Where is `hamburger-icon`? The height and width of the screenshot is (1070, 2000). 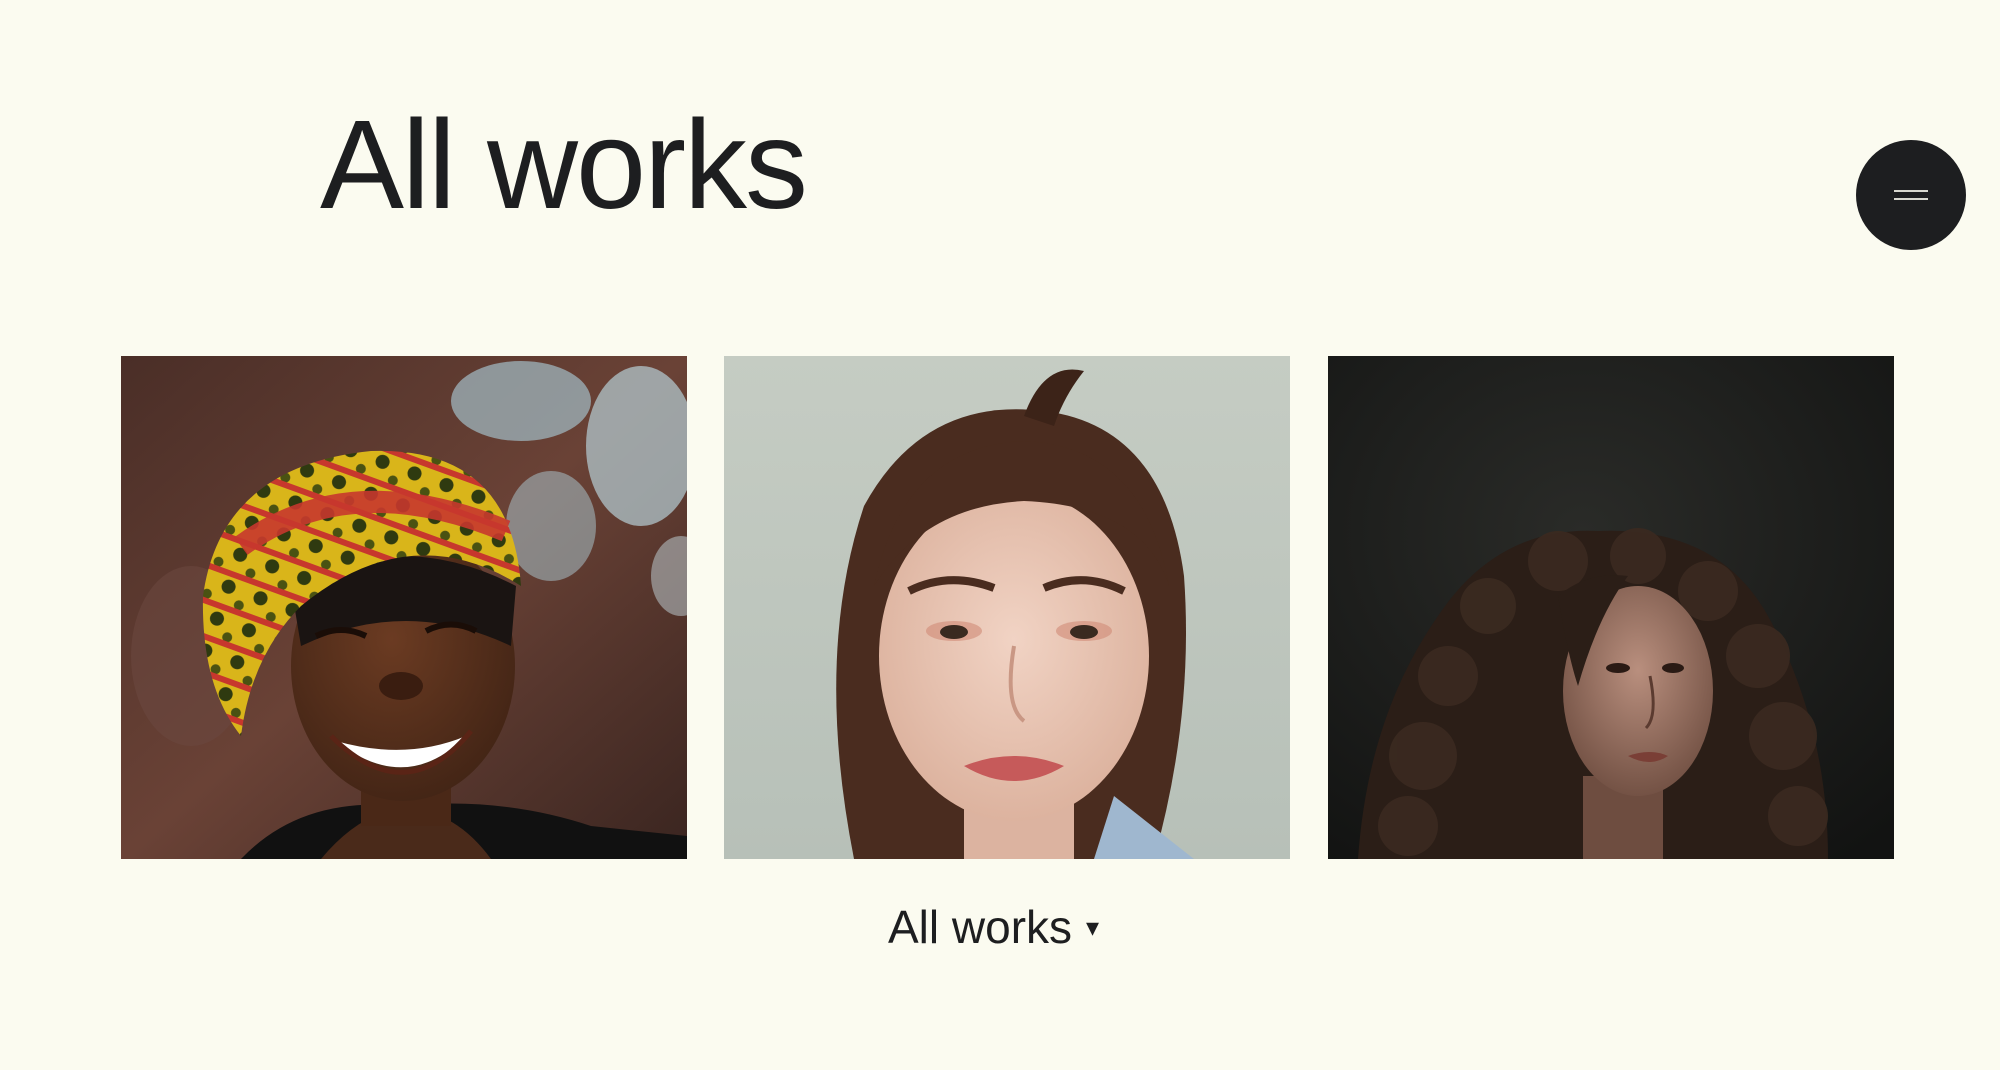 hamburger-icon is located at coordinates (1911, 195).